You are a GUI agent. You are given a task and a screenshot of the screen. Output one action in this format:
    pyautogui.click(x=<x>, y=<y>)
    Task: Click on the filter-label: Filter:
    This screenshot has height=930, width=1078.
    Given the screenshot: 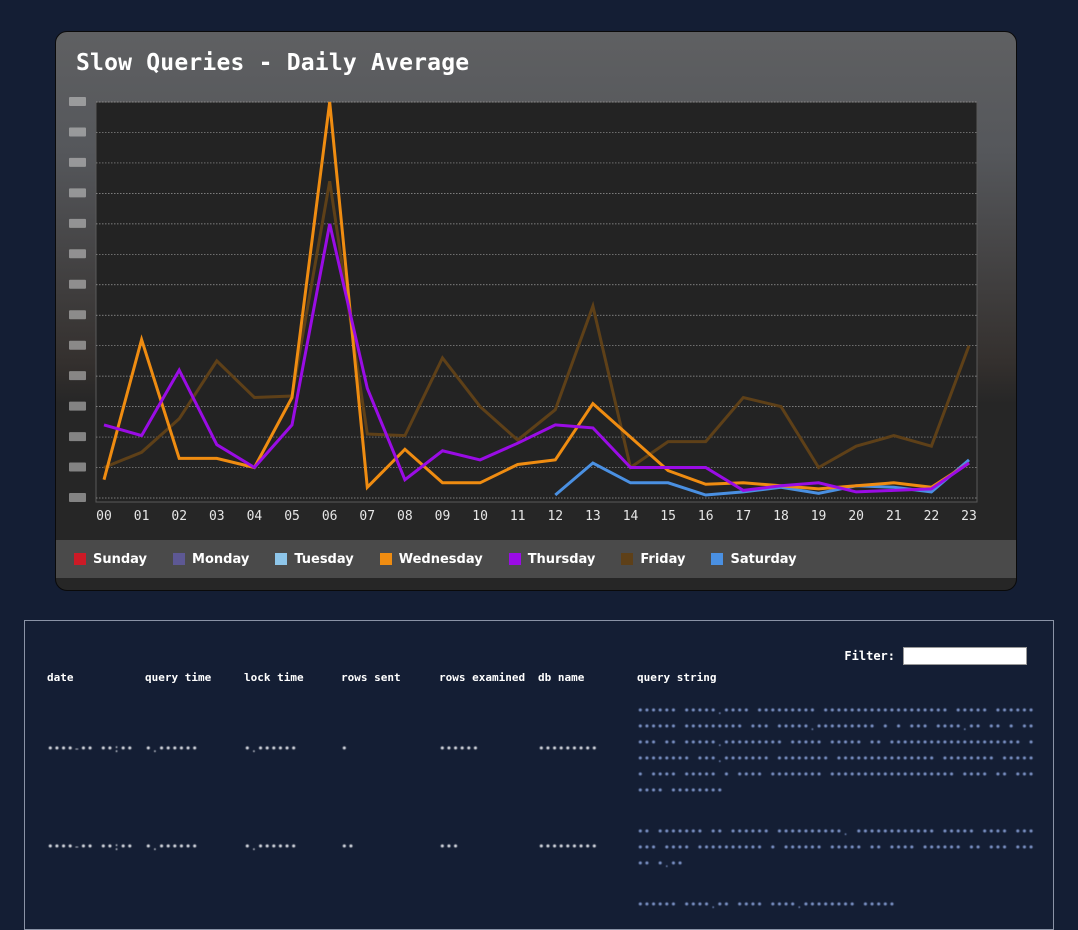 What is the action you would take?
    pyautogui.click(x=869, y=656)
    